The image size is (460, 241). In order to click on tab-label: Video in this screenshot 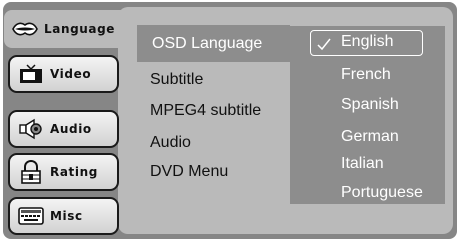, I will do `click(71, 74)`.